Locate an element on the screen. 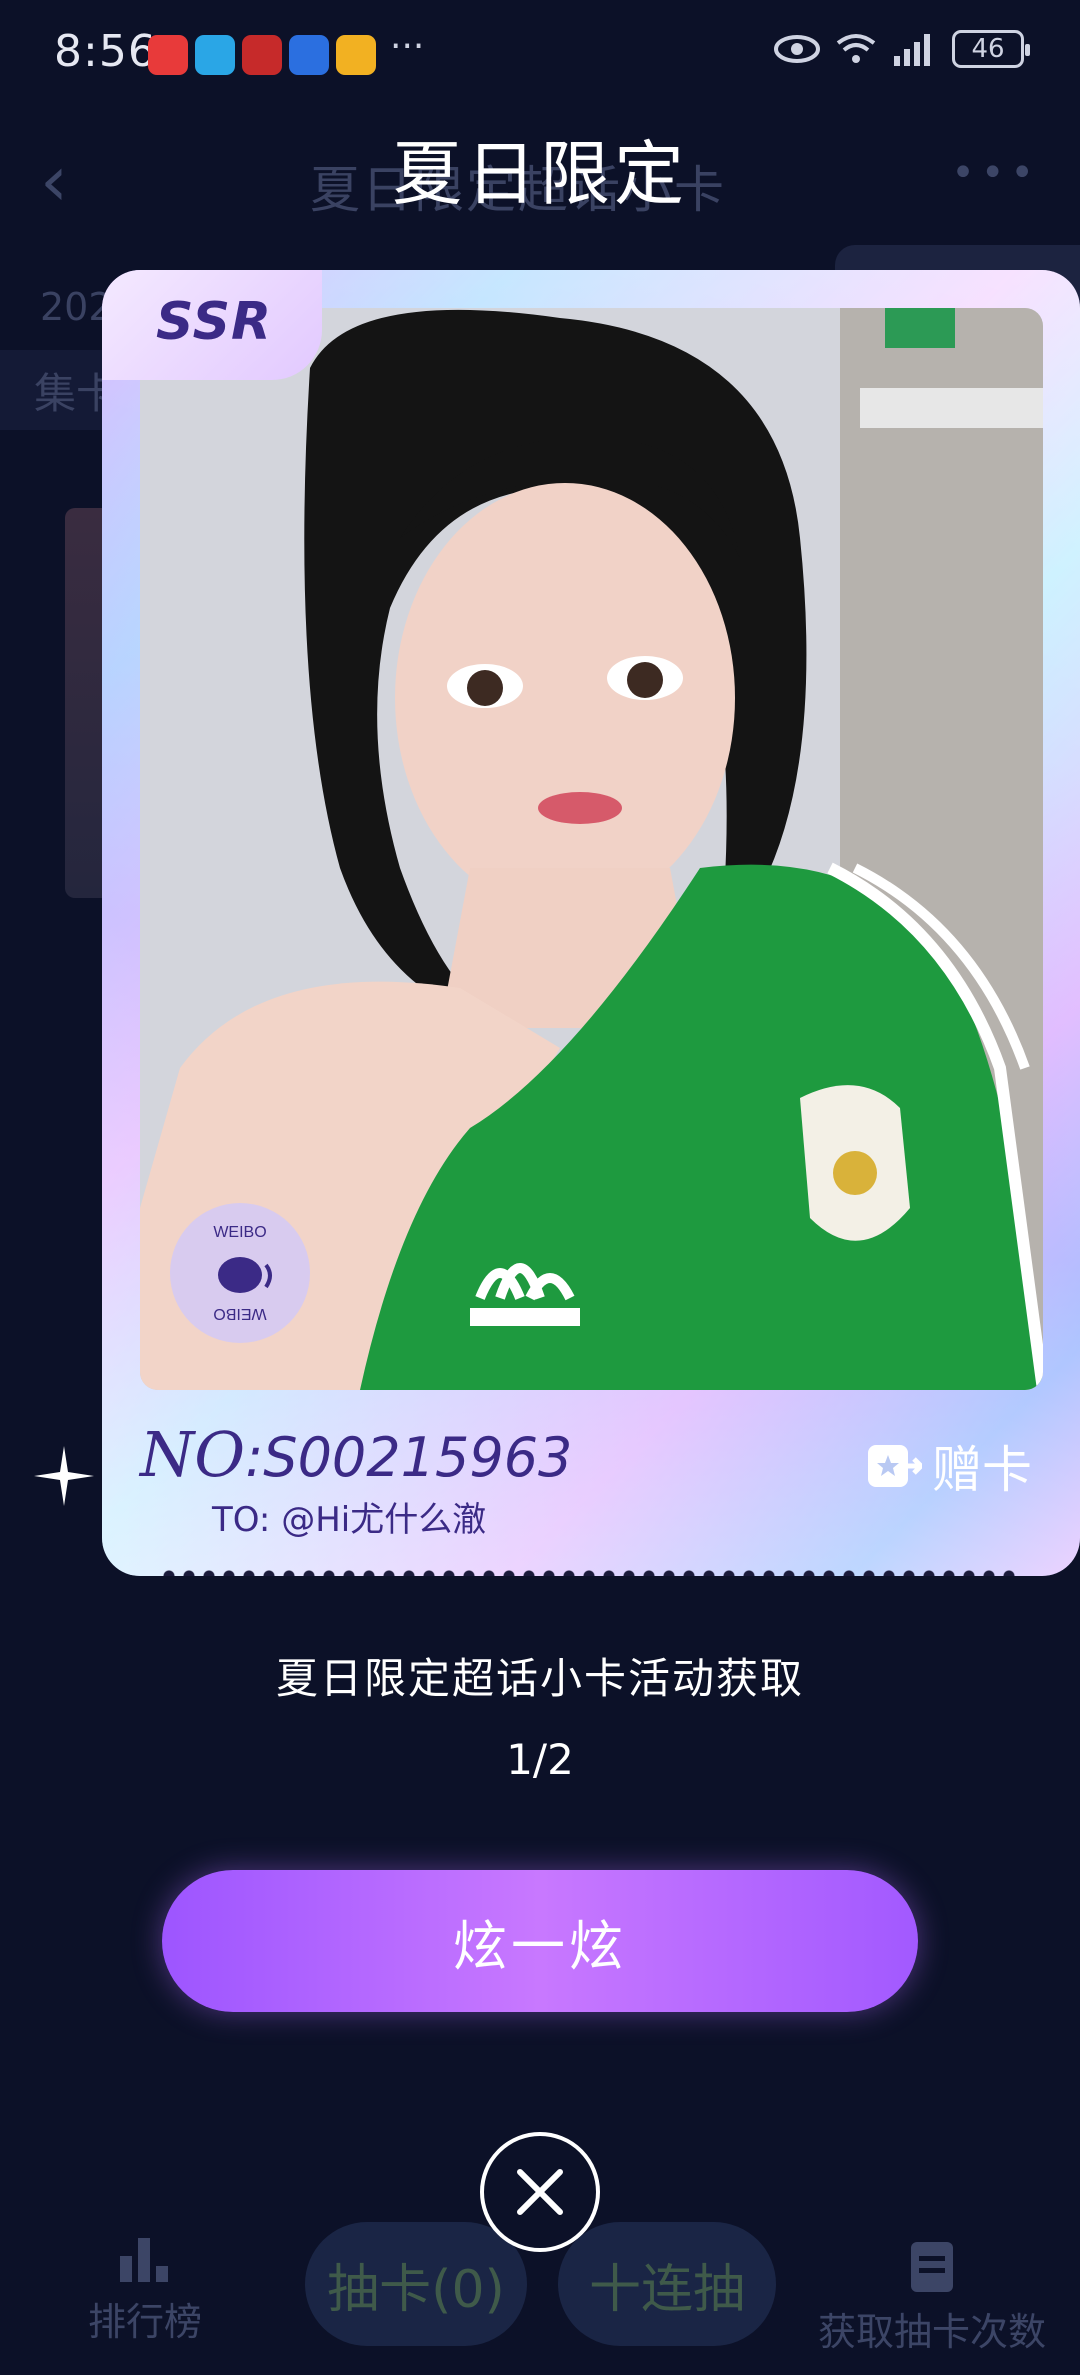 Image resolution: width=1080 pixels, height=2375 pixels. sparkle-icon is located at coordinates (64, 1476).